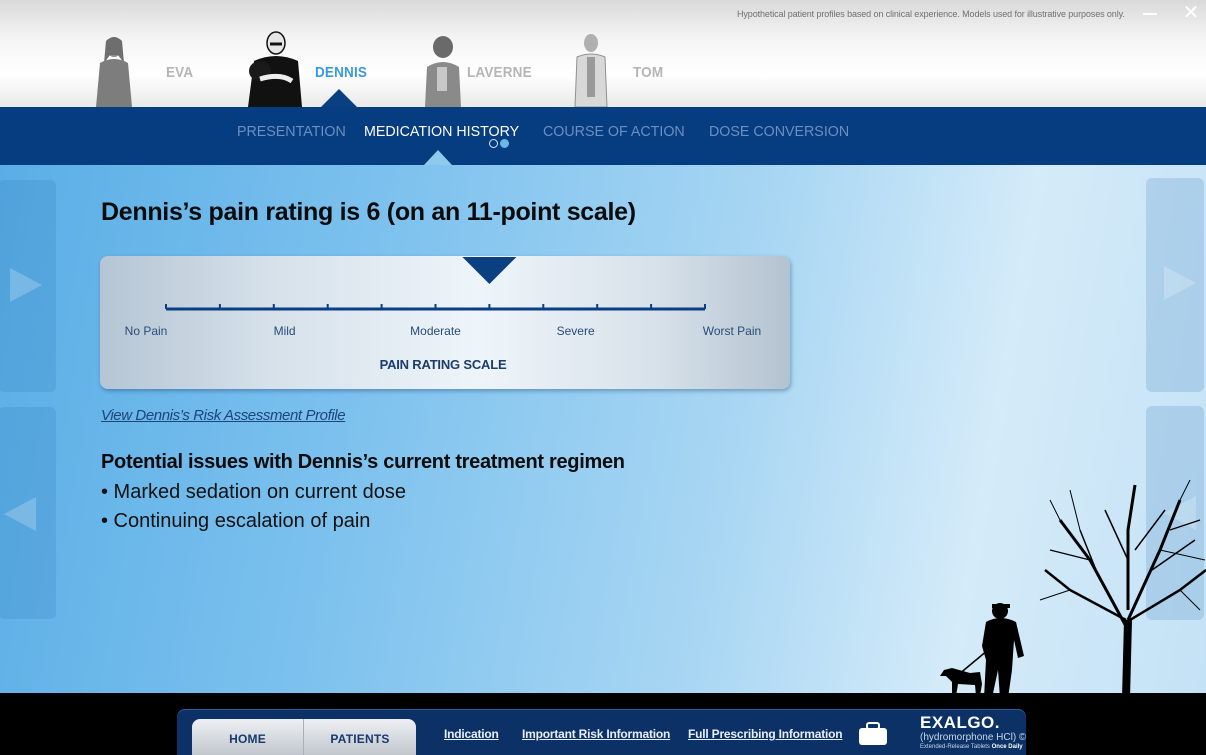  Describe the element at coordinates (1122, 589) in the screenshot. I see `tree-icon` at that location.